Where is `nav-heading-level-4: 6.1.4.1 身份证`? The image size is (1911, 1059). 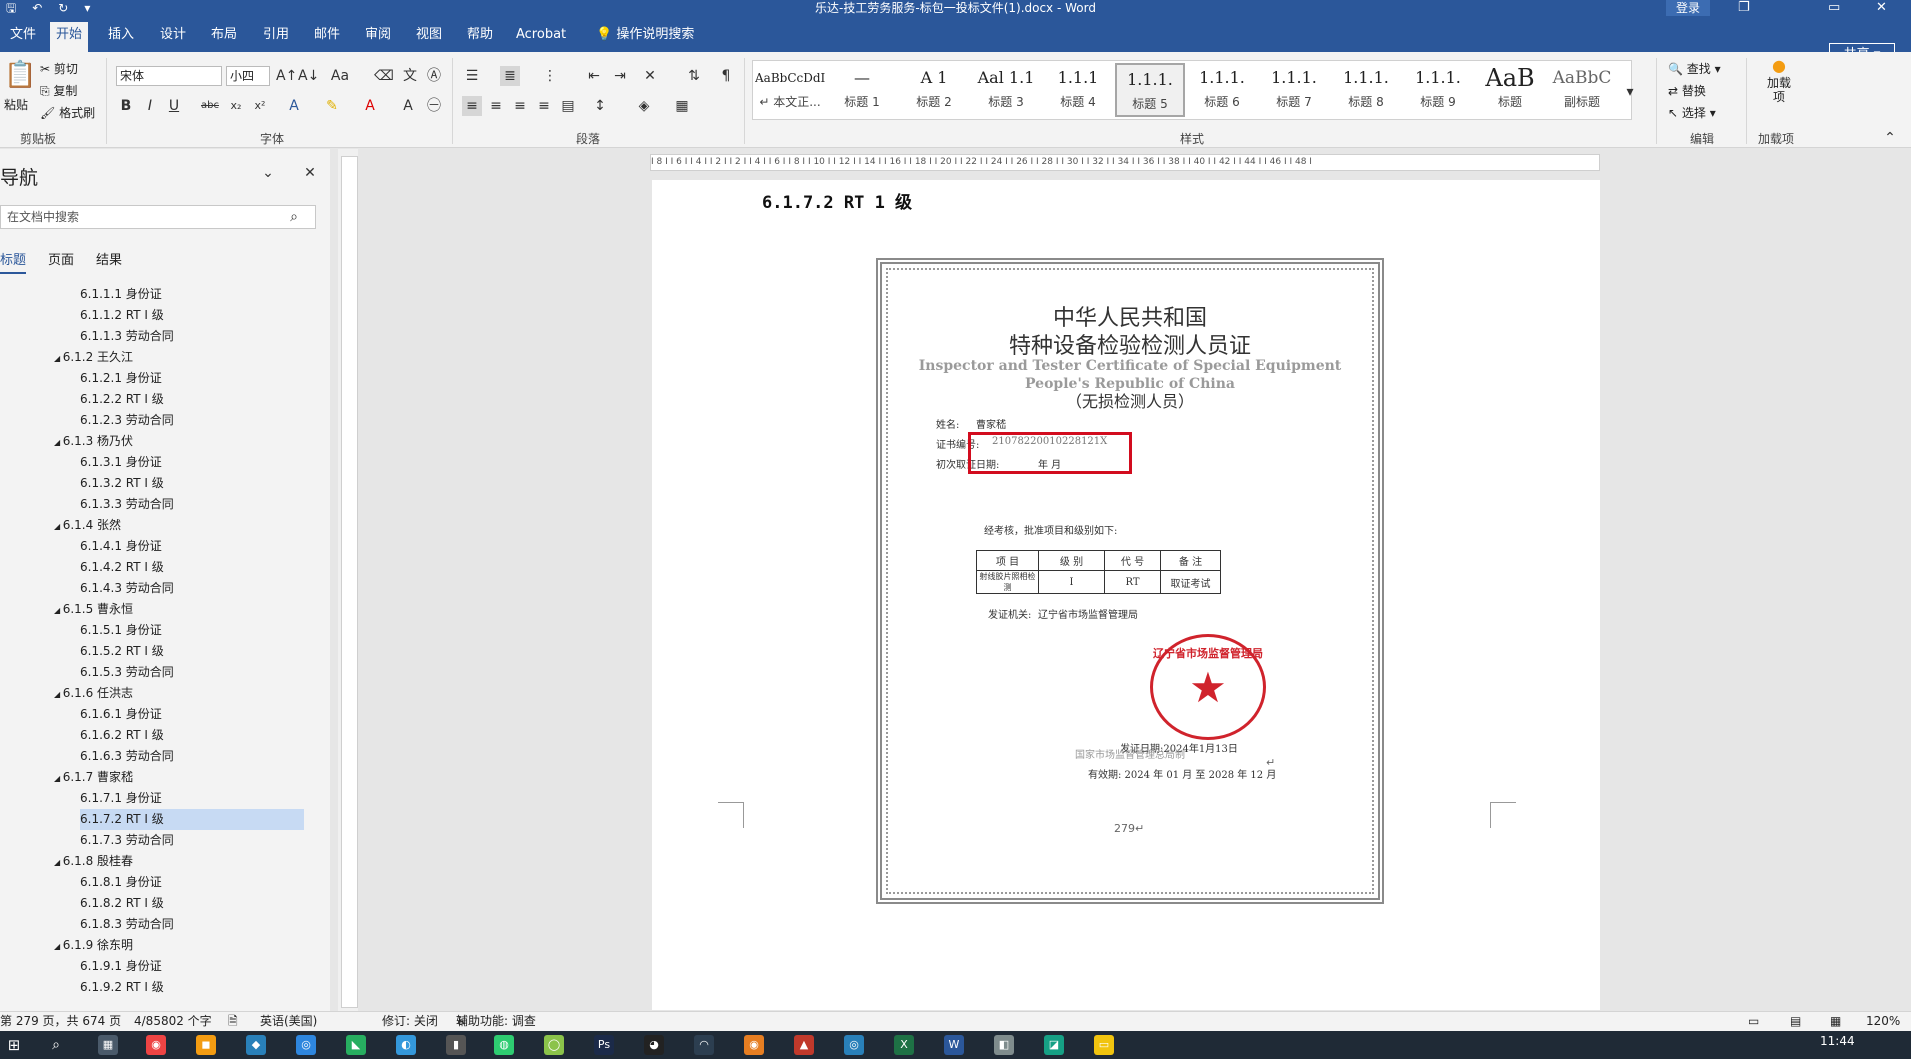
nav-heading-level-4: 6.1.4.1 身份证 is located at coordinates (192, 546).